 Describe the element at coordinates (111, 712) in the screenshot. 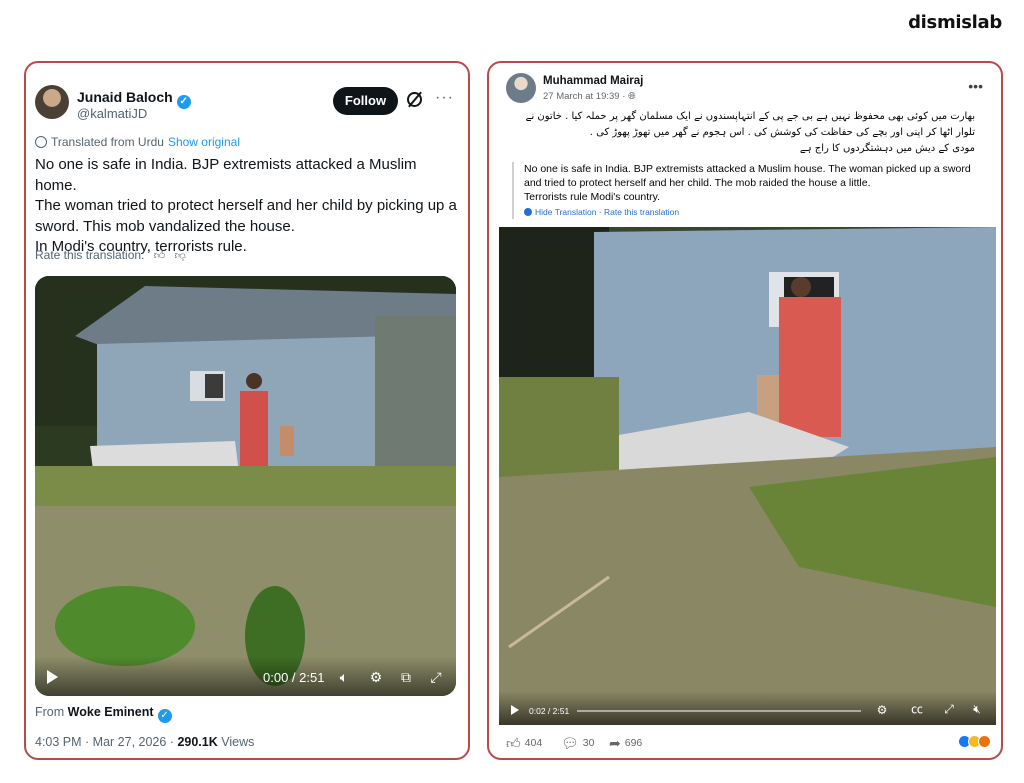

I see `from-account-link: Woke Eminent` at that location.